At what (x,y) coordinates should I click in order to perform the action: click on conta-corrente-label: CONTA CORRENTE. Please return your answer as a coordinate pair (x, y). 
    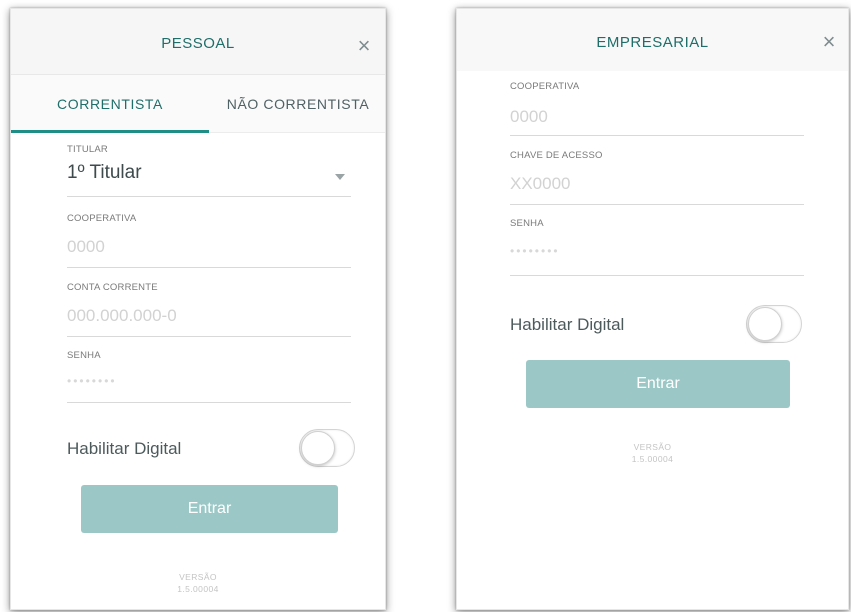
    Looking at the image, I should click on (112, 287).